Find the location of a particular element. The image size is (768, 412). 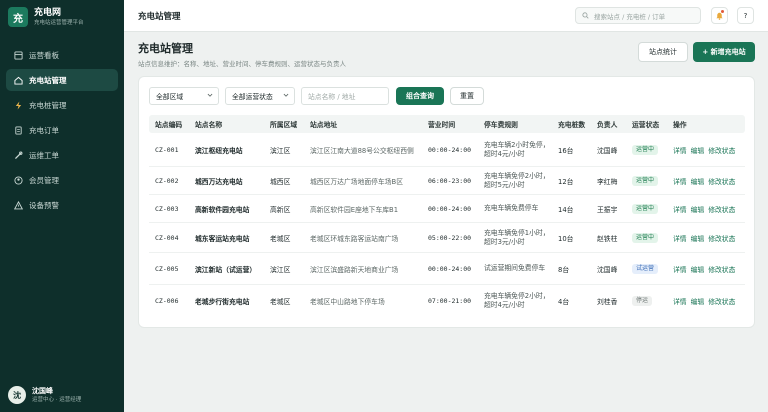

sidebar-item-members: 会员管理 is located at coordinates (62, 180).